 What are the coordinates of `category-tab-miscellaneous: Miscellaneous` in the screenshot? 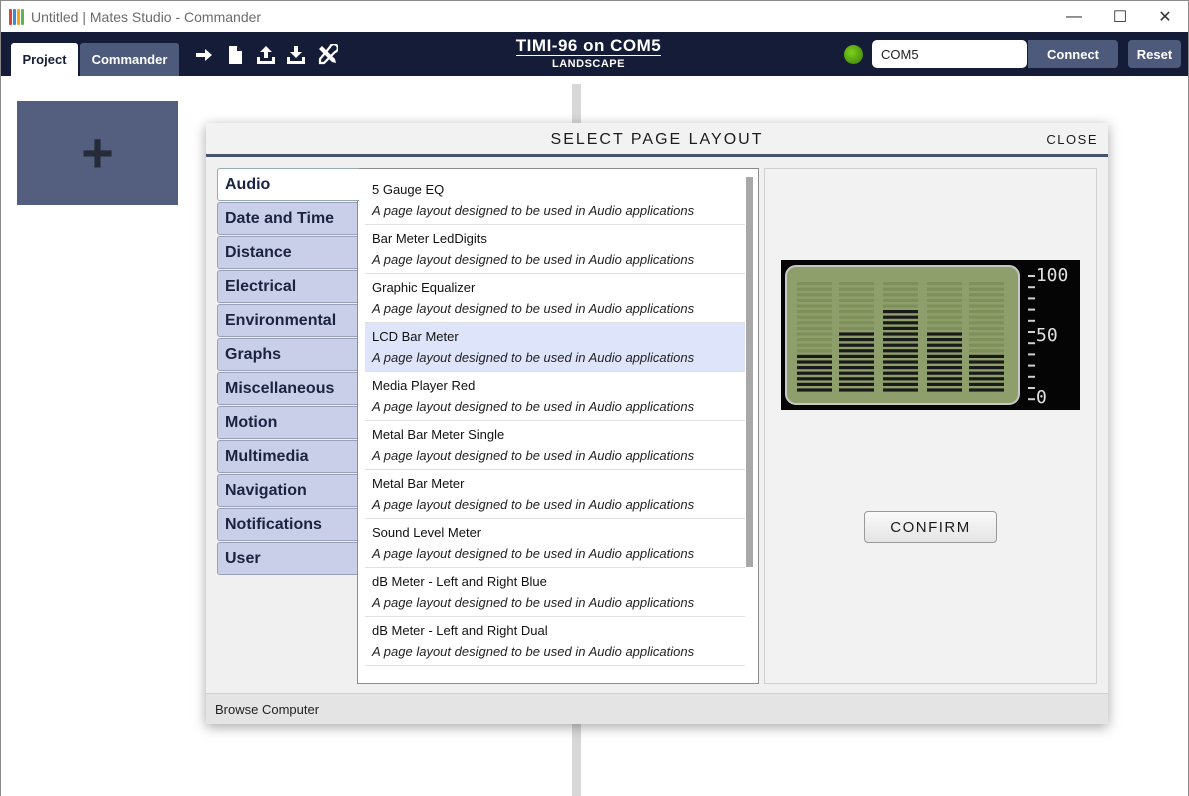 It's located at (288, 388).